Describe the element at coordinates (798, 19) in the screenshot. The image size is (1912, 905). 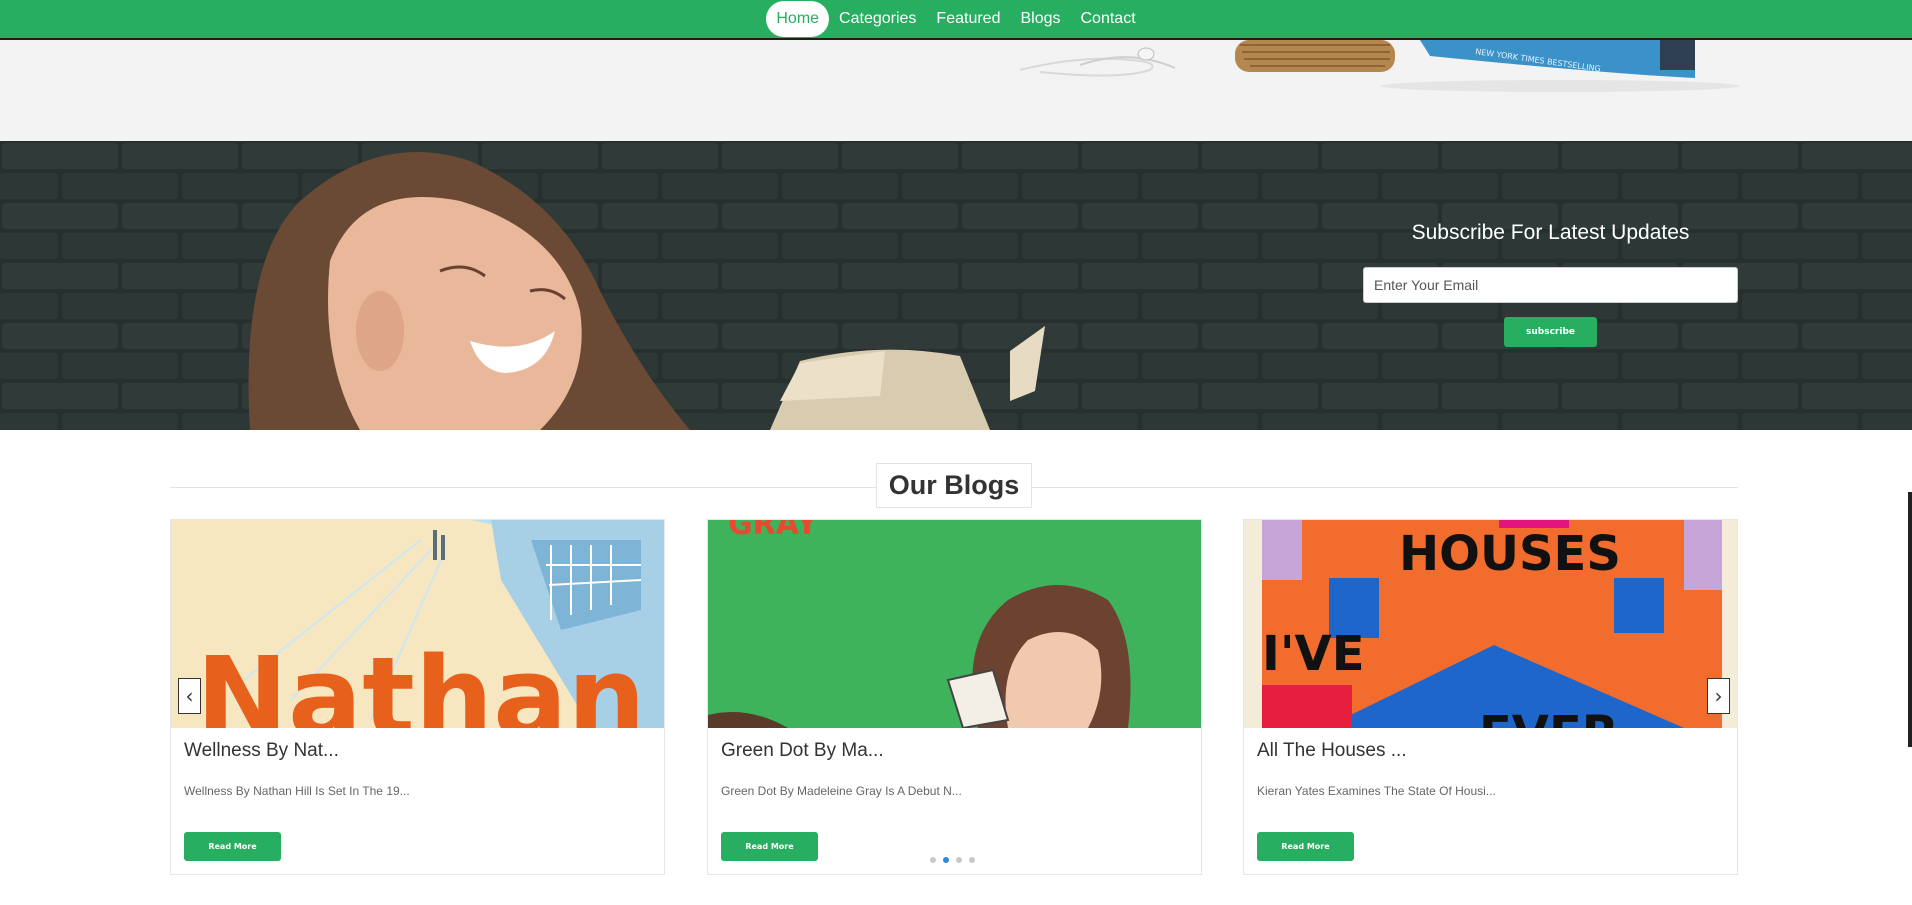
I see `nav-home: Home` at that location.